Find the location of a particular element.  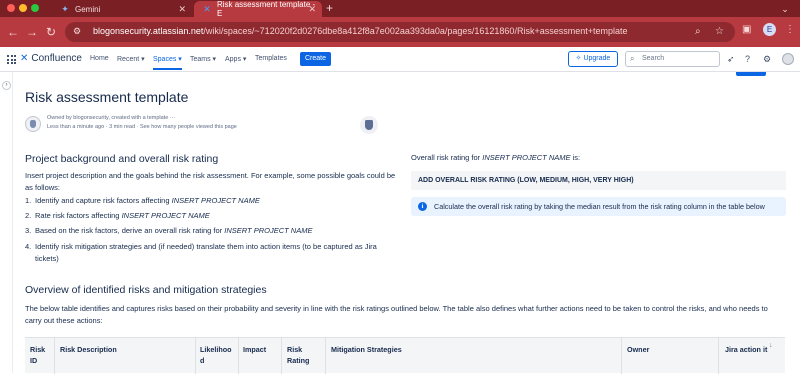

search-placeholder: Search is located at coordinates (653, 58).